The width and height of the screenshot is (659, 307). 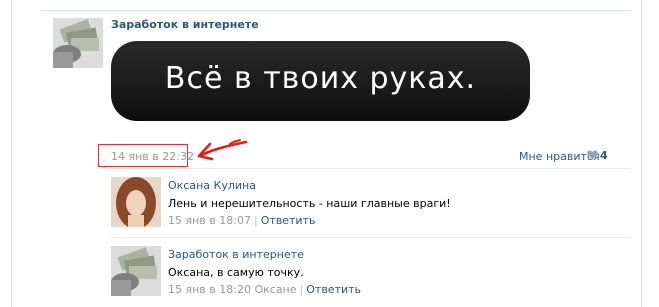 What do you see at coordinates (604, 155) in the screenshot?
I see `like-count: 4` at bounding box center [604, 155].